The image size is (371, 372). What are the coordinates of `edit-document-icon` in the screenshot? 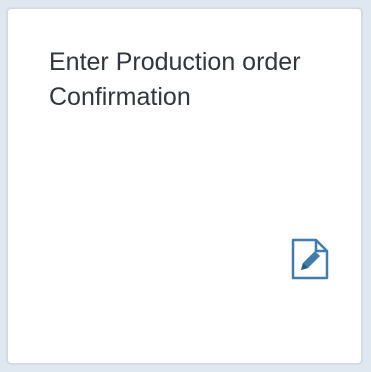 It's located at (310, 259).